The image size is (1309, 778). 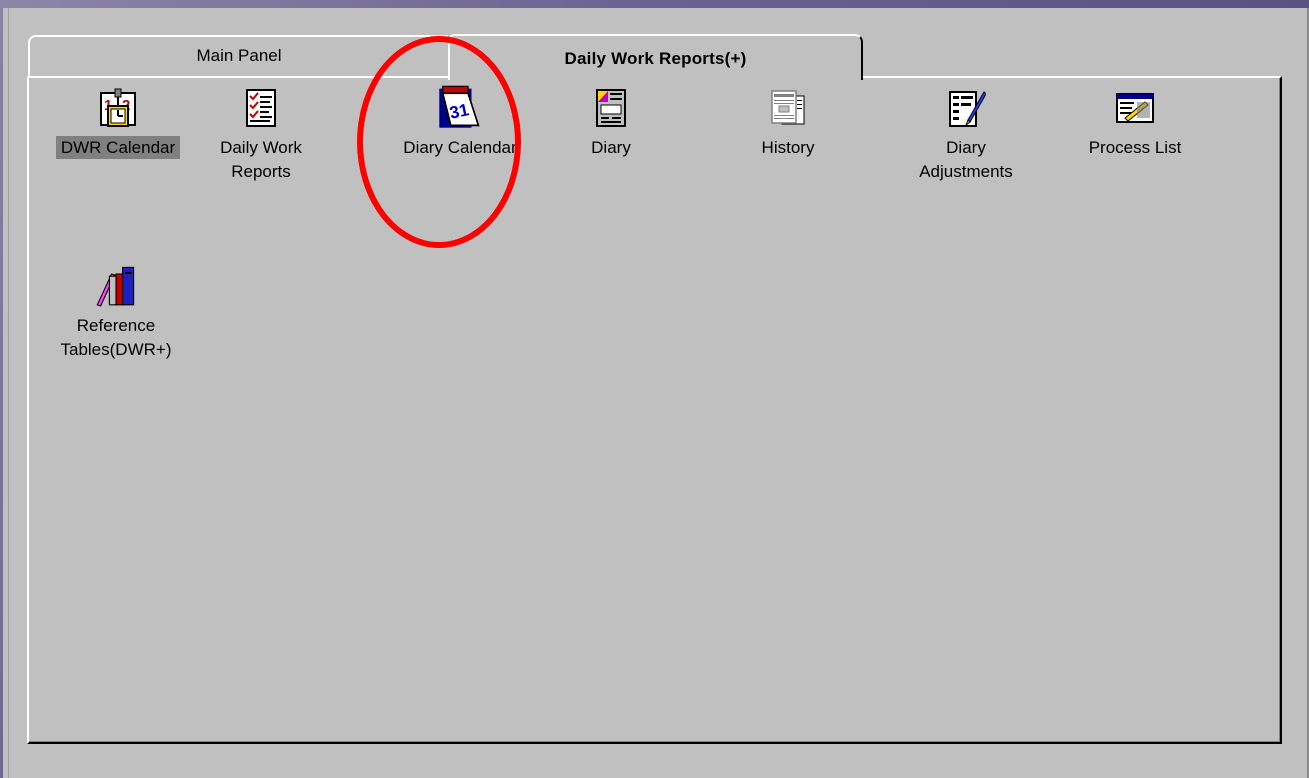 I want to click on daily-work-reports-item: Daily Work Reports, so click(x=261, y=153).